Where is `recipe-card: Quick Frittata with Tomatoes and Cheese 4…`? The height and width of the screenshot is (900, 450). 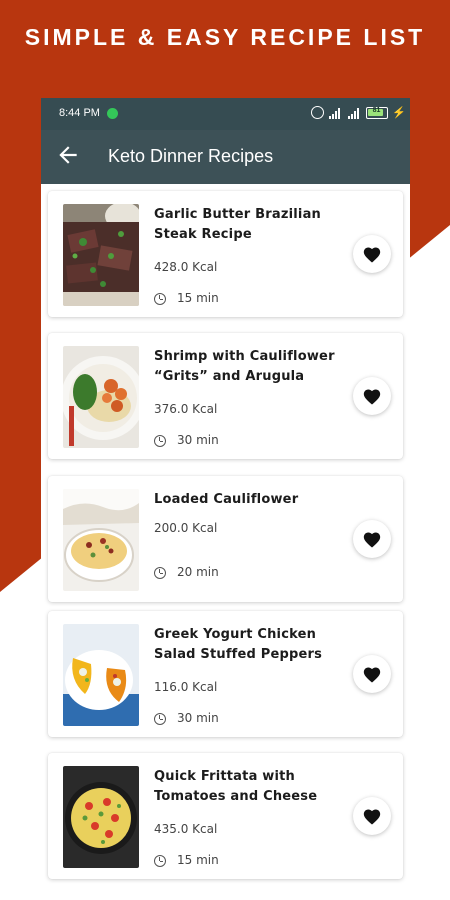 recipe-card: Quick Frittata with Tomatoes and Cheese 4… is located at coordinates (225, 816).